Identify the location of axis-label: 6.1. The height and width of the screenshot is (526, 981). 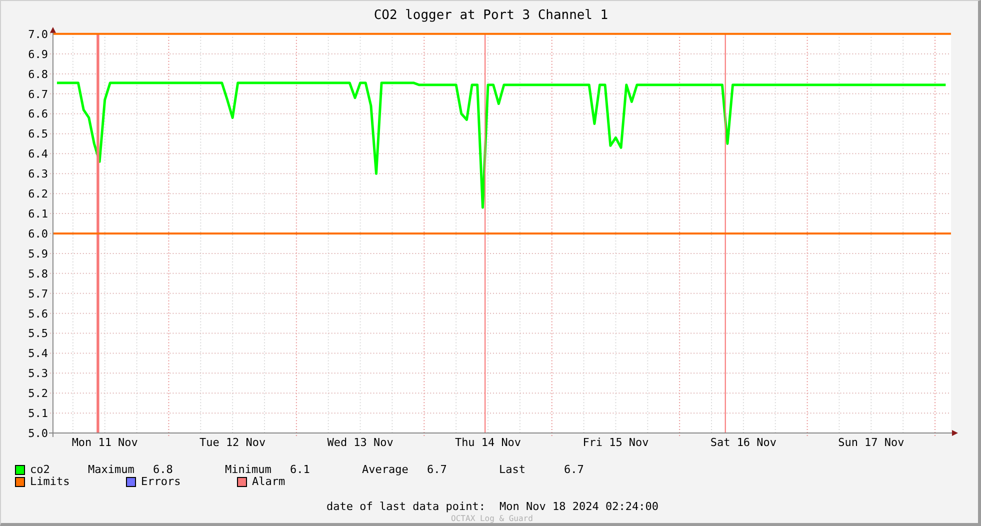
(38, 214).